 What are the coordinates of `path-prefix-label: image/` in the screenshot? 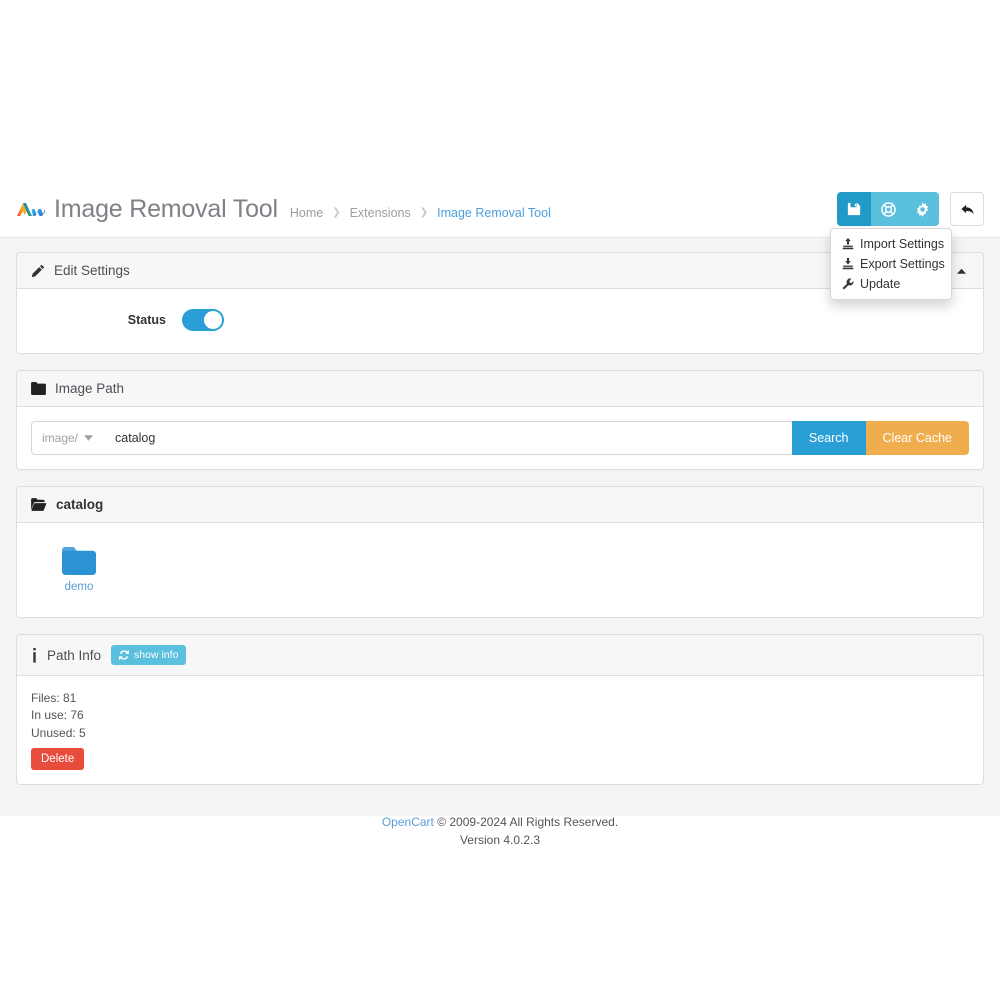 It's located at (60, 438).